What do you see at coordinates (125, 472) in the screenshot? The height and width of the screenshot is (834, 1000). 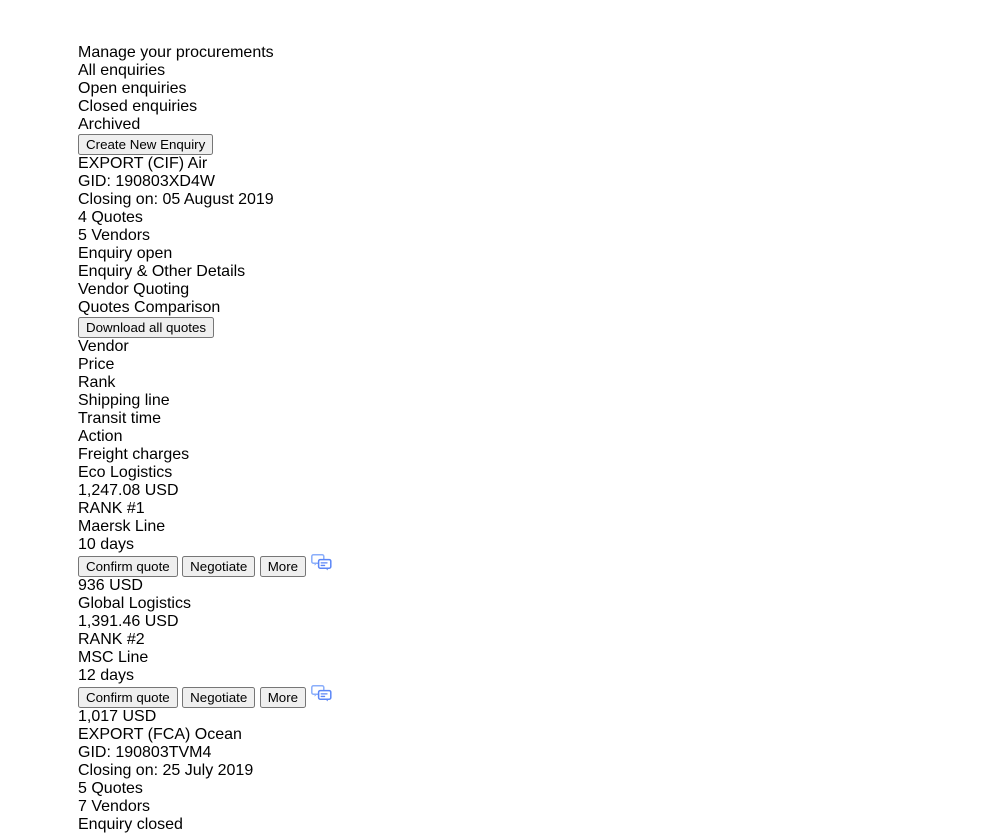 I see `vendor-name: Eco Logistics` at bounding box center [125, 472].